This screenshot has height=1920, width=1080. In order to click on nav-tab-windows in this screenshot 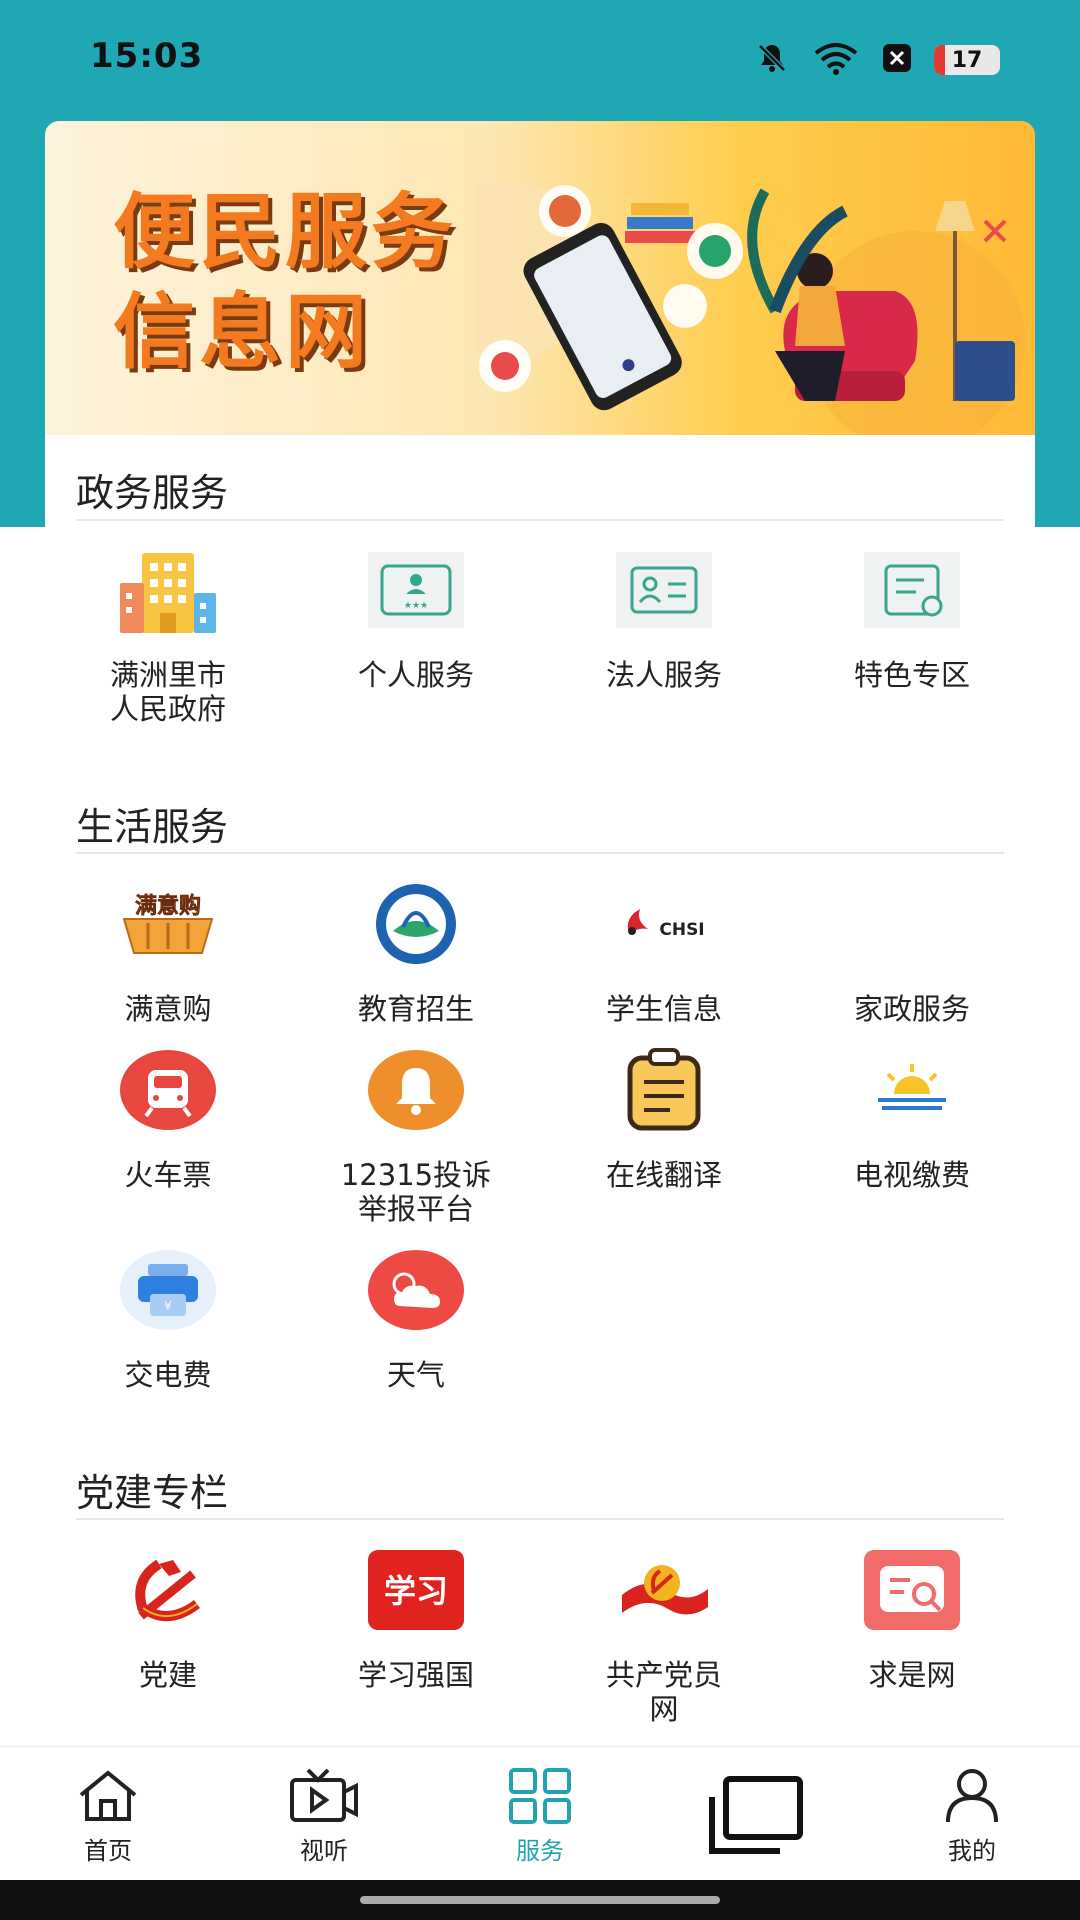, I will do `click(756, 1815)`.